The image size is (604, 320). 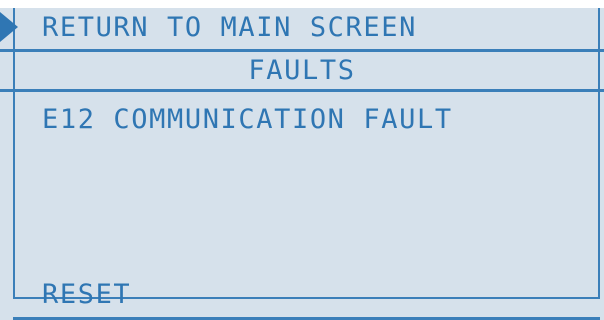 I want to click on return-to-main-screen-label: RETURN TO MAIN SCREEN, so click(x=229, y=27).